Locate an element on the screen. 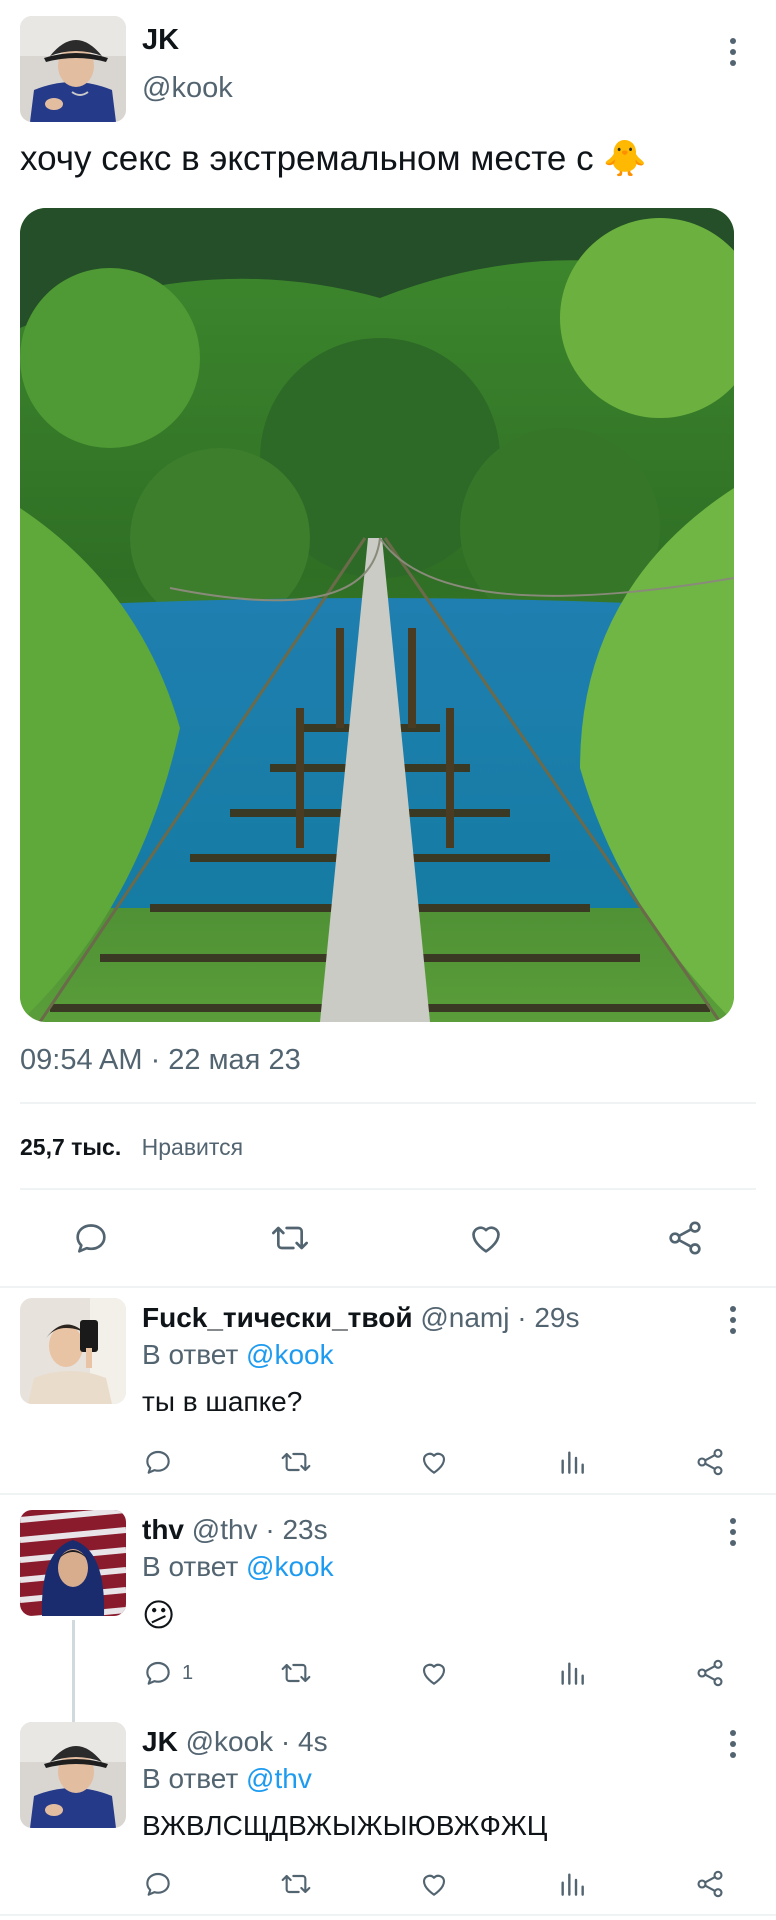  reply-header: JK @kook · 4s is located at coordinates (235, 1742).